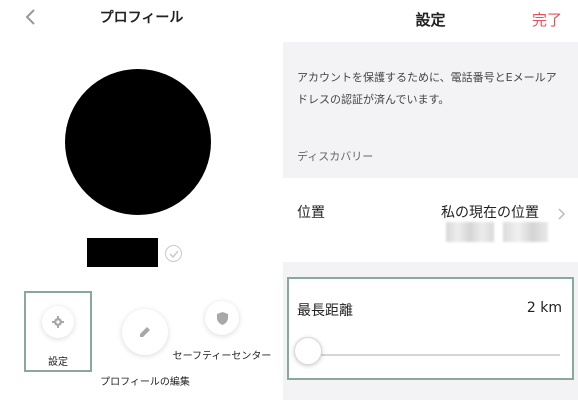 The width and height of the screenshot is (578, 400). Describe the element at coordinates (544, 308) in the screenshot. I see `max-distance-value: 2 km` at that location.